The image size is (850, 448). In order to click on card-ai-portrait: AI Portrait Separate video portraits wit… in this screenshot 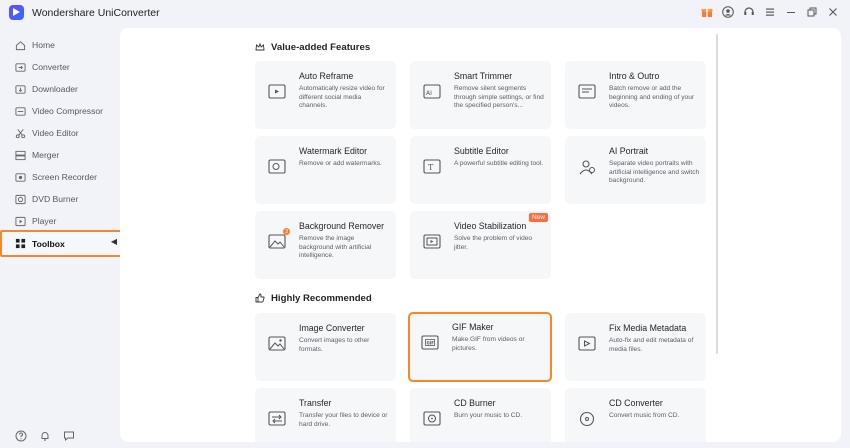, I will do `click(635, 170)`.